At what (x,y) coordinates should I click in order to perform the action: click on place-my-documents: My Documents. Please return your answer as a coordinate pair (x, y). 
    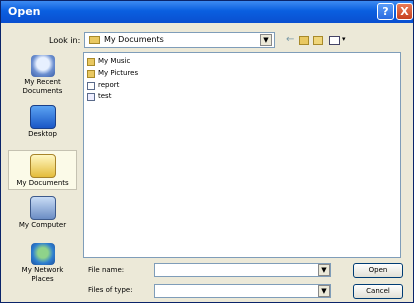
    Looking at the image, I should click on (42, 170).